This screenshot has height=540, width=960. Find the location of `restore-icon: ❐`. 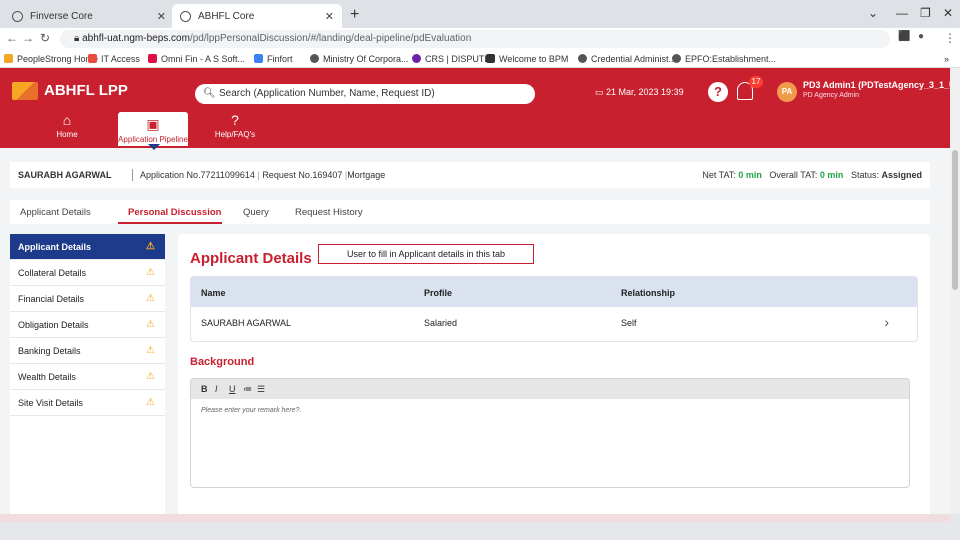

restore-icon: ❐ is located at coordinates (925, 13).